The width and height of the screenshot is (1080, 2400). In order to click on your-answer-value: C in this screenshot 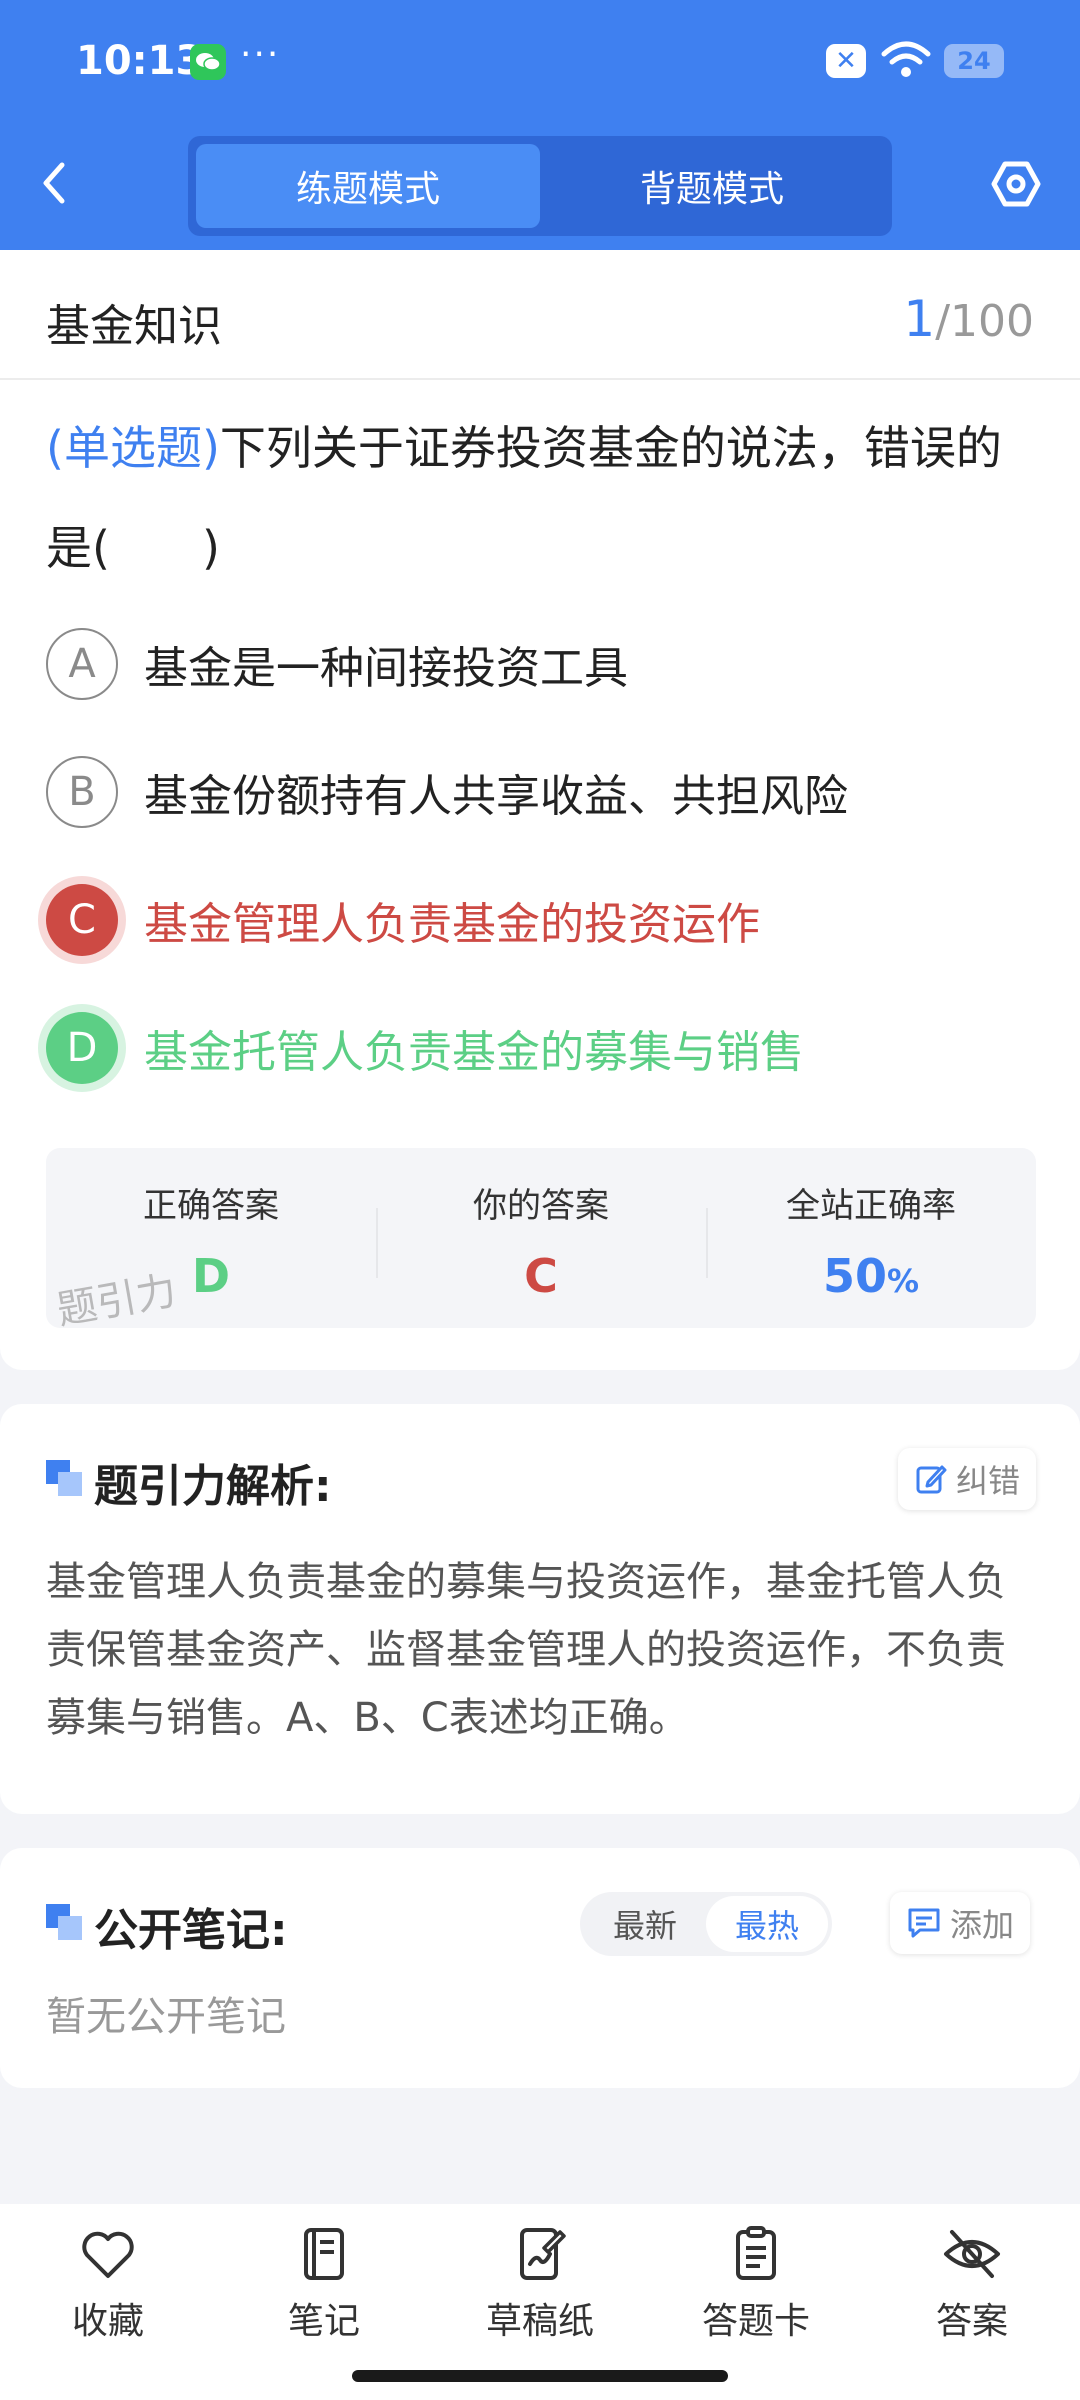, I will do `click(541, 1276)`.